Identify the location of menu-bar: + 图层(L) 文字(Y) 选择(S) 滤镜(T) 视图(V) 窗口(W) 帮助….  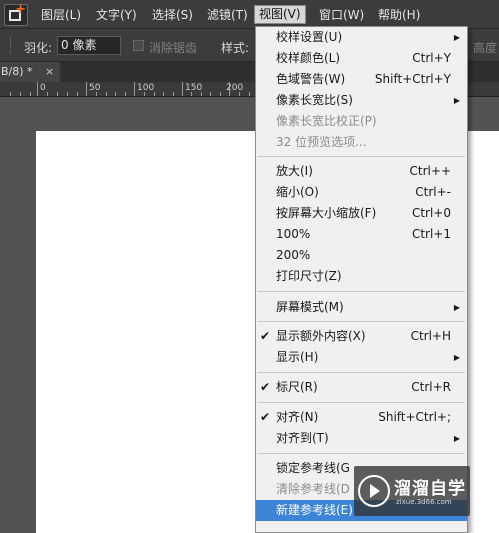
(249, 14).